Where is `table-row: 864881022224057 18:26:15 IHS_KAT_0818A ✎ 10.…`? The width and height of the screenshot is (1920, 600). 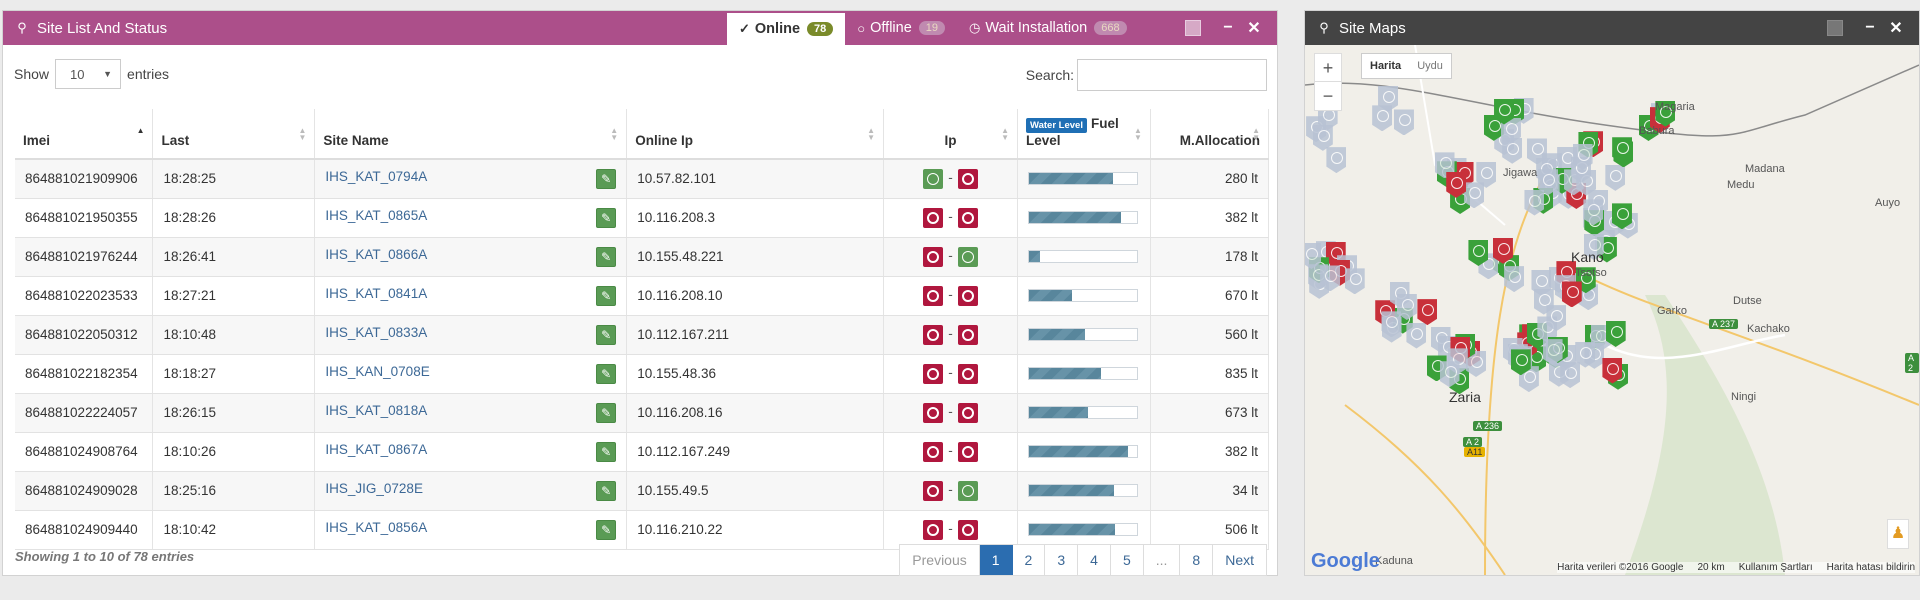
table-row: 864881022224057 18:26:15 IHS_KAT_0818A ✎ 10.… is located at coordinates (642, 413).